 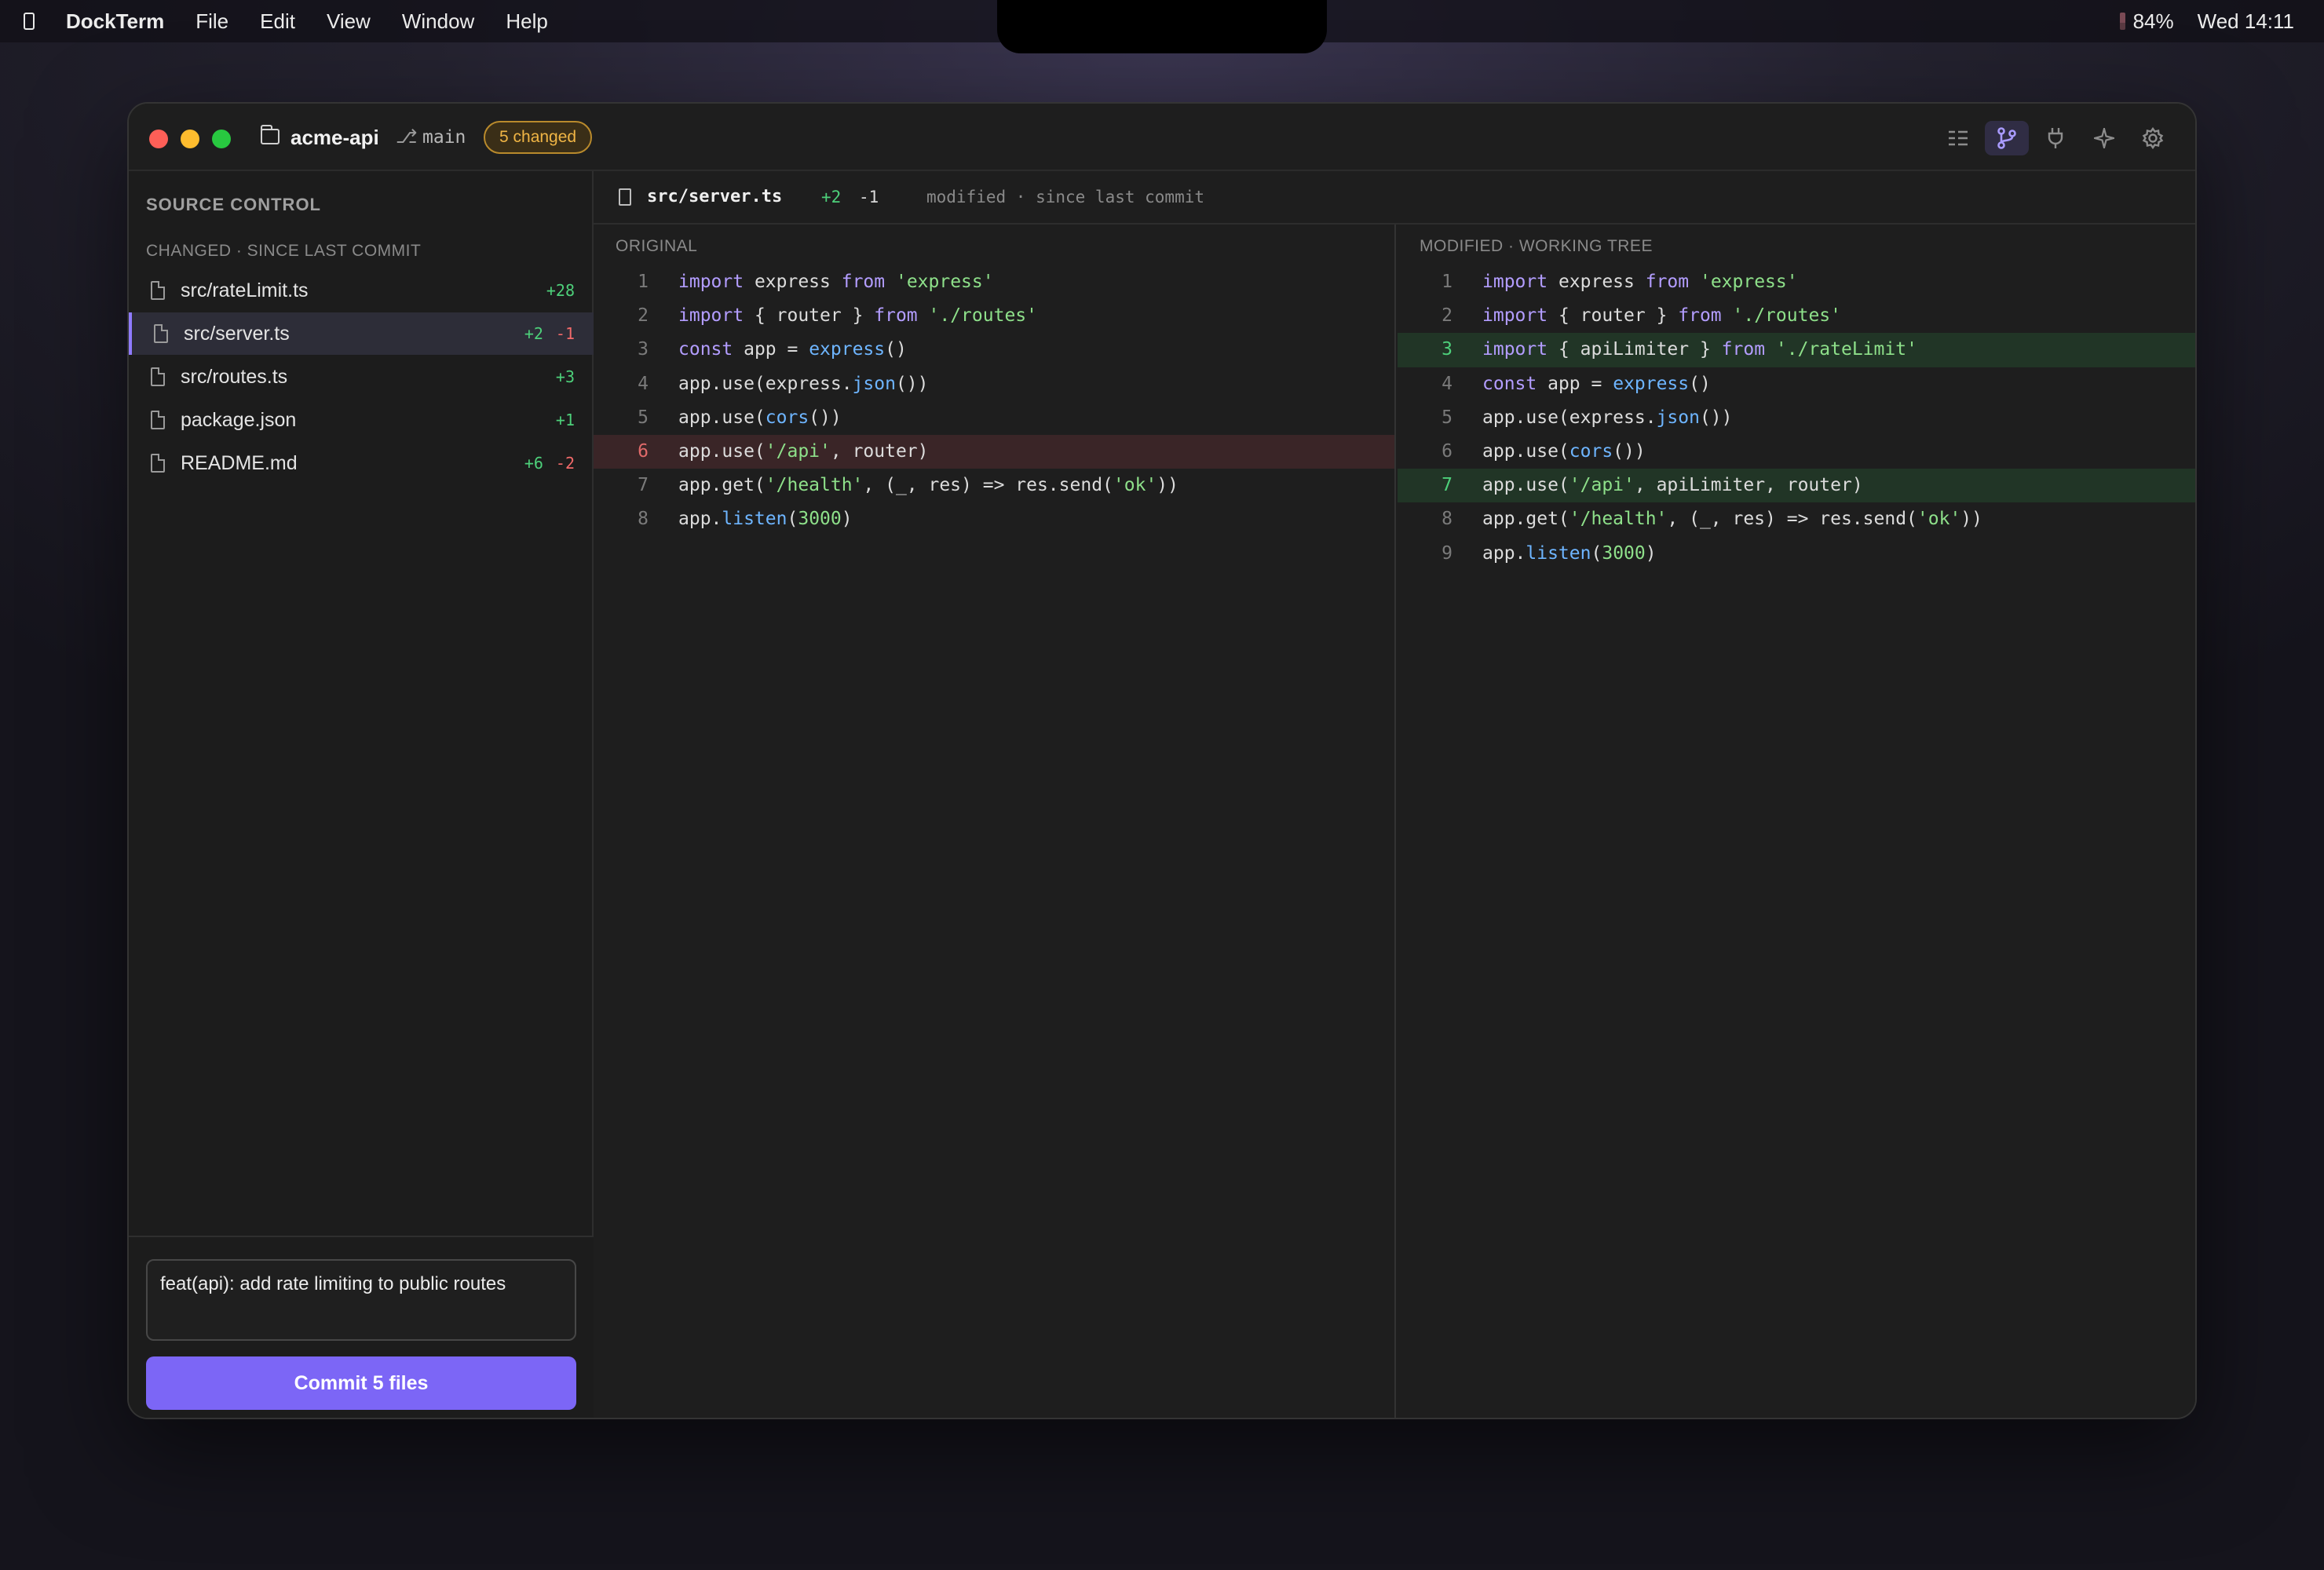 I want to click on code-line: 3 const app = express(), so click(x=994, y=350).